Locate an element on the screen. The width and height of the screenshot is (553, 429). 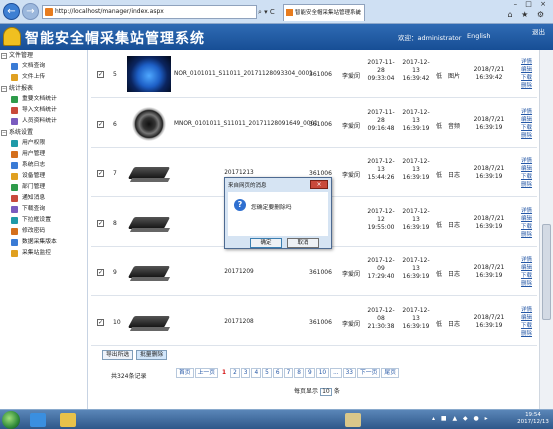
pager-link: 3 is located at coordinates (245, 373).